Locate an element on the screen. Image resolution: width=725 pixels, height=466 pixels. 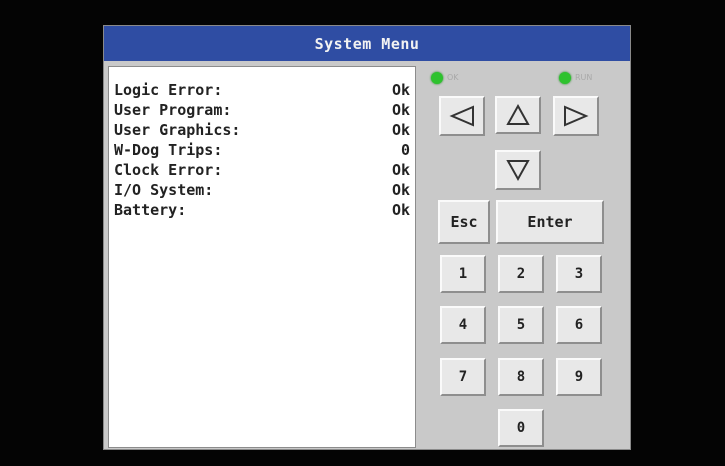
up-arrow-icon is located at coordinates (518, 114).